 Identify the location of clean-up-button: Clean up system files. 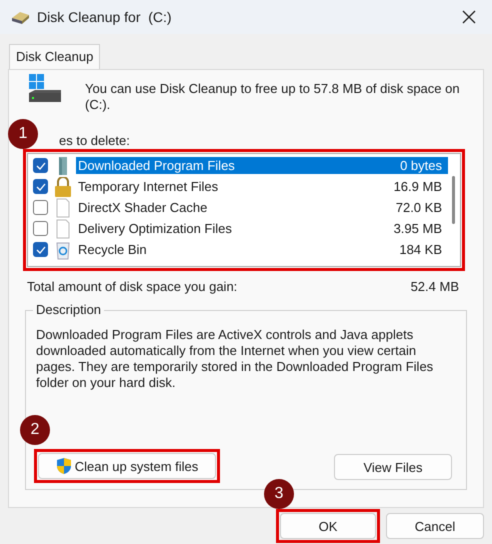
(127, 466).